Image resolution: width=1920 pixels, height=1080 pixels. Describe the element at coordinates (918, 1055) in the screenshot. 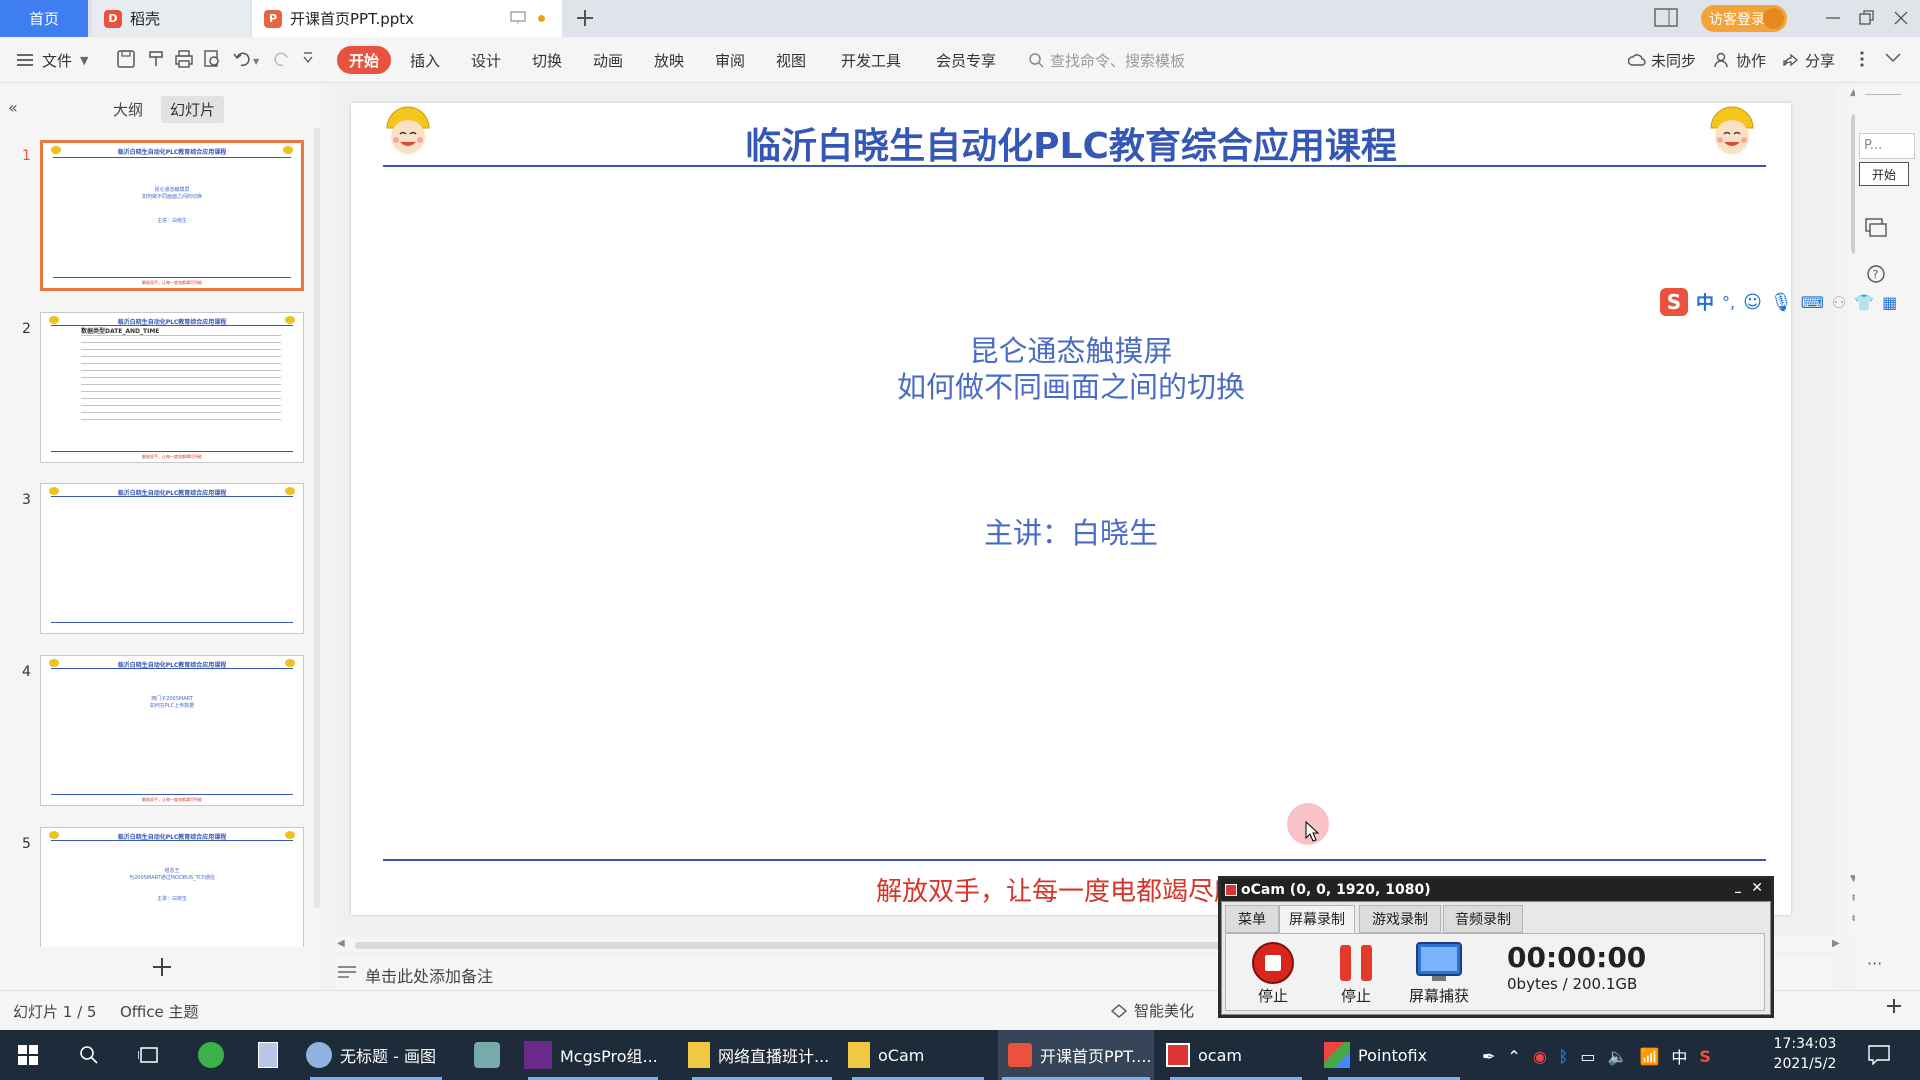

I see `taskbar-app-ocam-folder: oCam` at that location.